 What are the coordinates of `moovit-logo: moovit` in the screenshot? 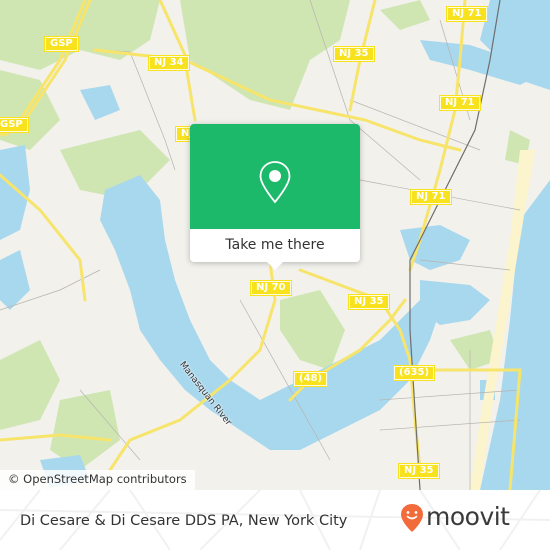 It's located at (475, 521).